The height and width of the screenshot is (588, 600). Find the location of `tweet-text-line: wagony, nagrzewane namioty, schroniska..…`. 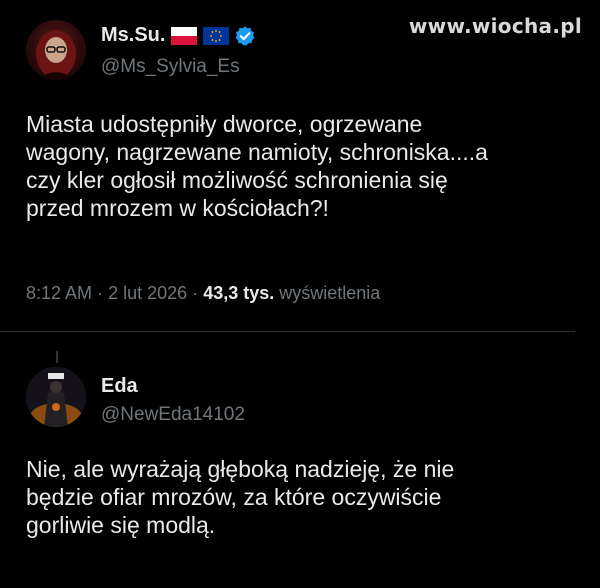

tweet-text-line: wagony, nagrzewane namioty, schroniska..… is located at coordinates (257, 152).